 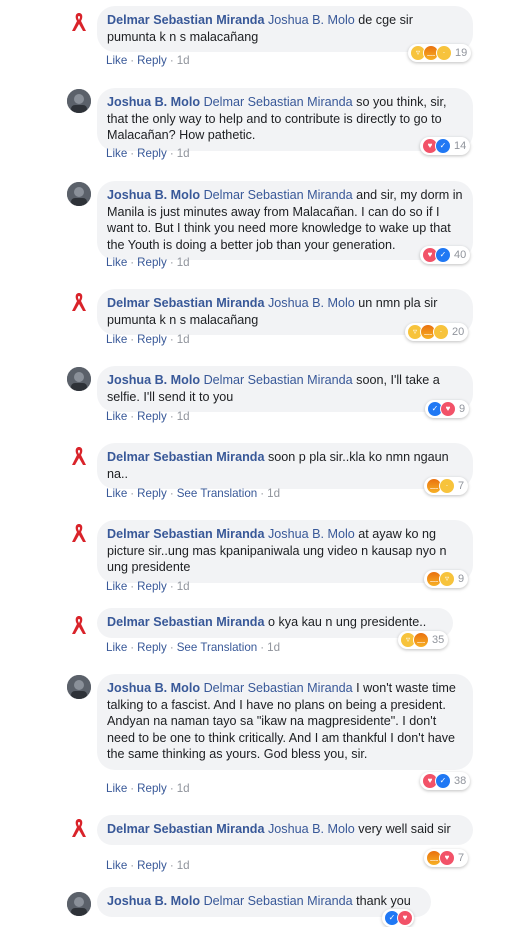 I want to click on reaction-summary: ✓ ♥ 9, so click(x=447, y=409).